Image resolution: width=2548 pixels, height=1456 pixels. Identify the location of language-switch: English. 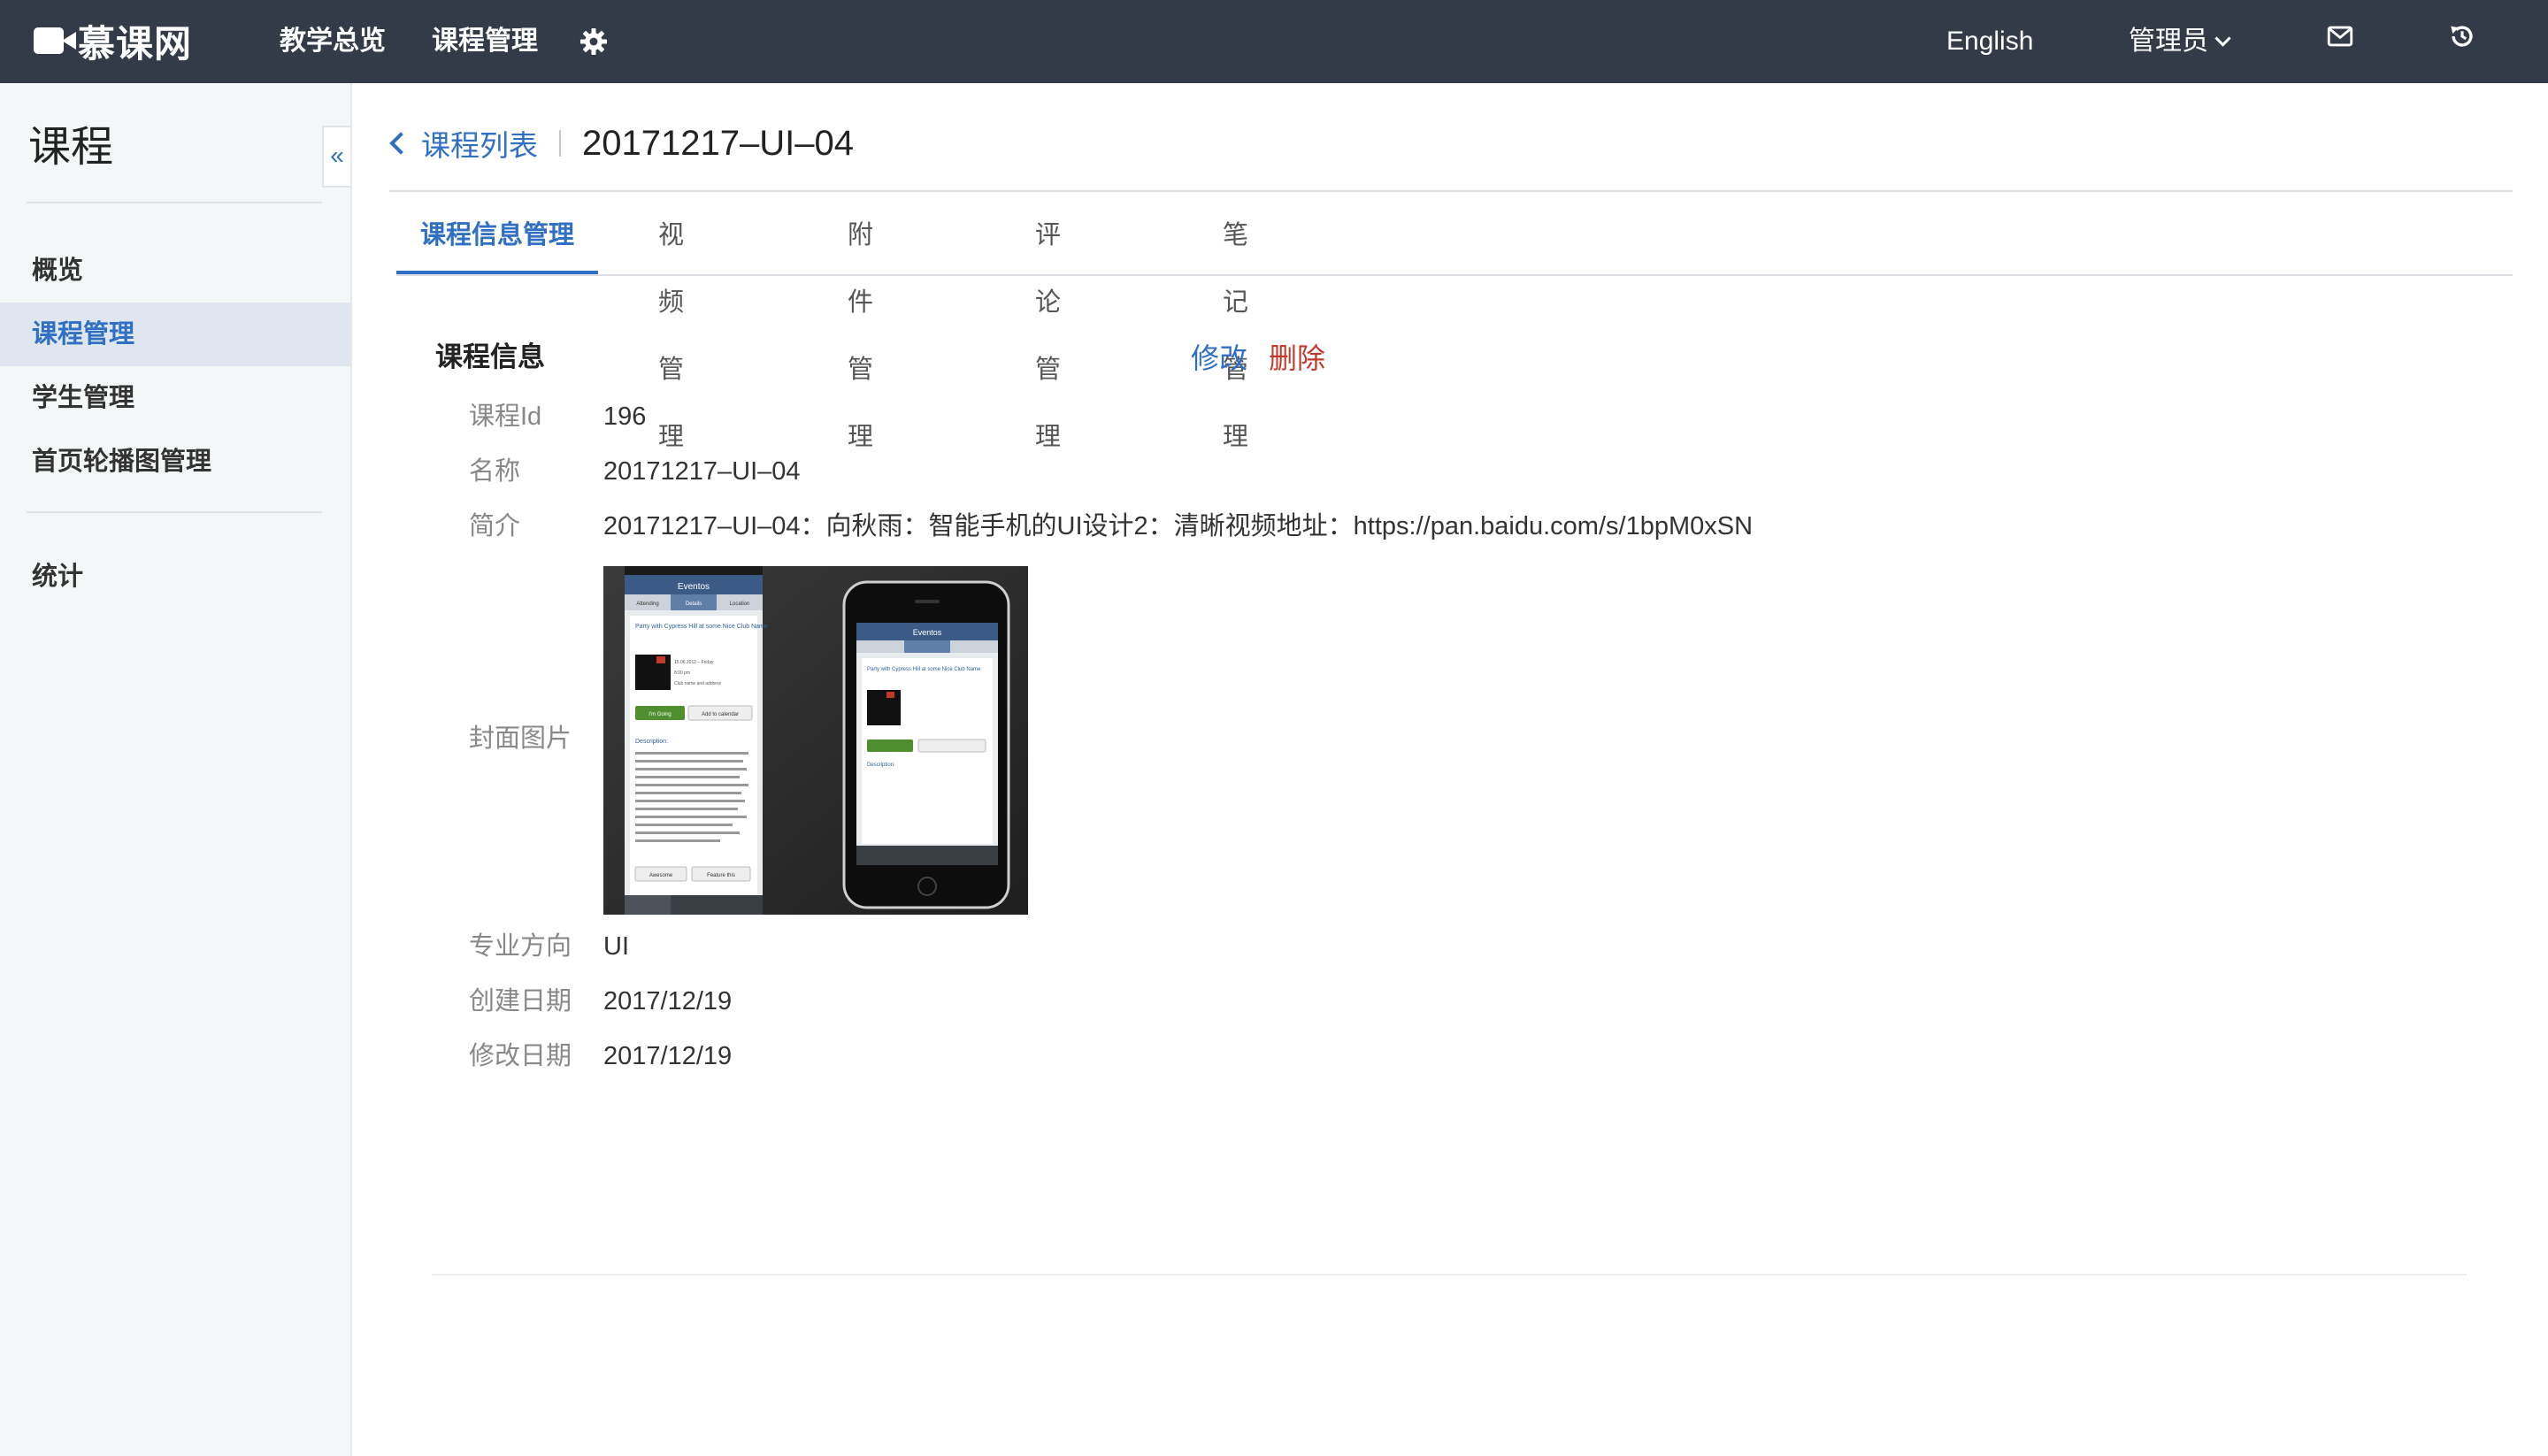
(1989, 41).